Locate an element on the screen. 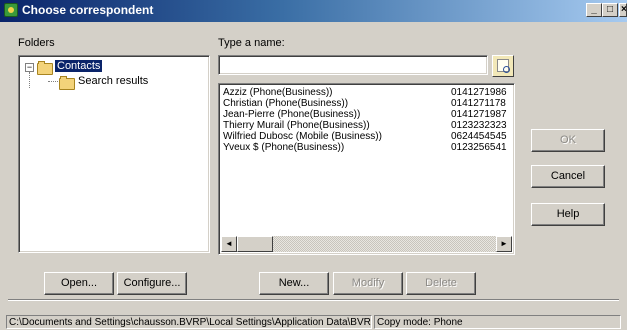 Image resolution: width=627 pixels, height=330 pixels. app-icon is located at coordinates (11, 10).